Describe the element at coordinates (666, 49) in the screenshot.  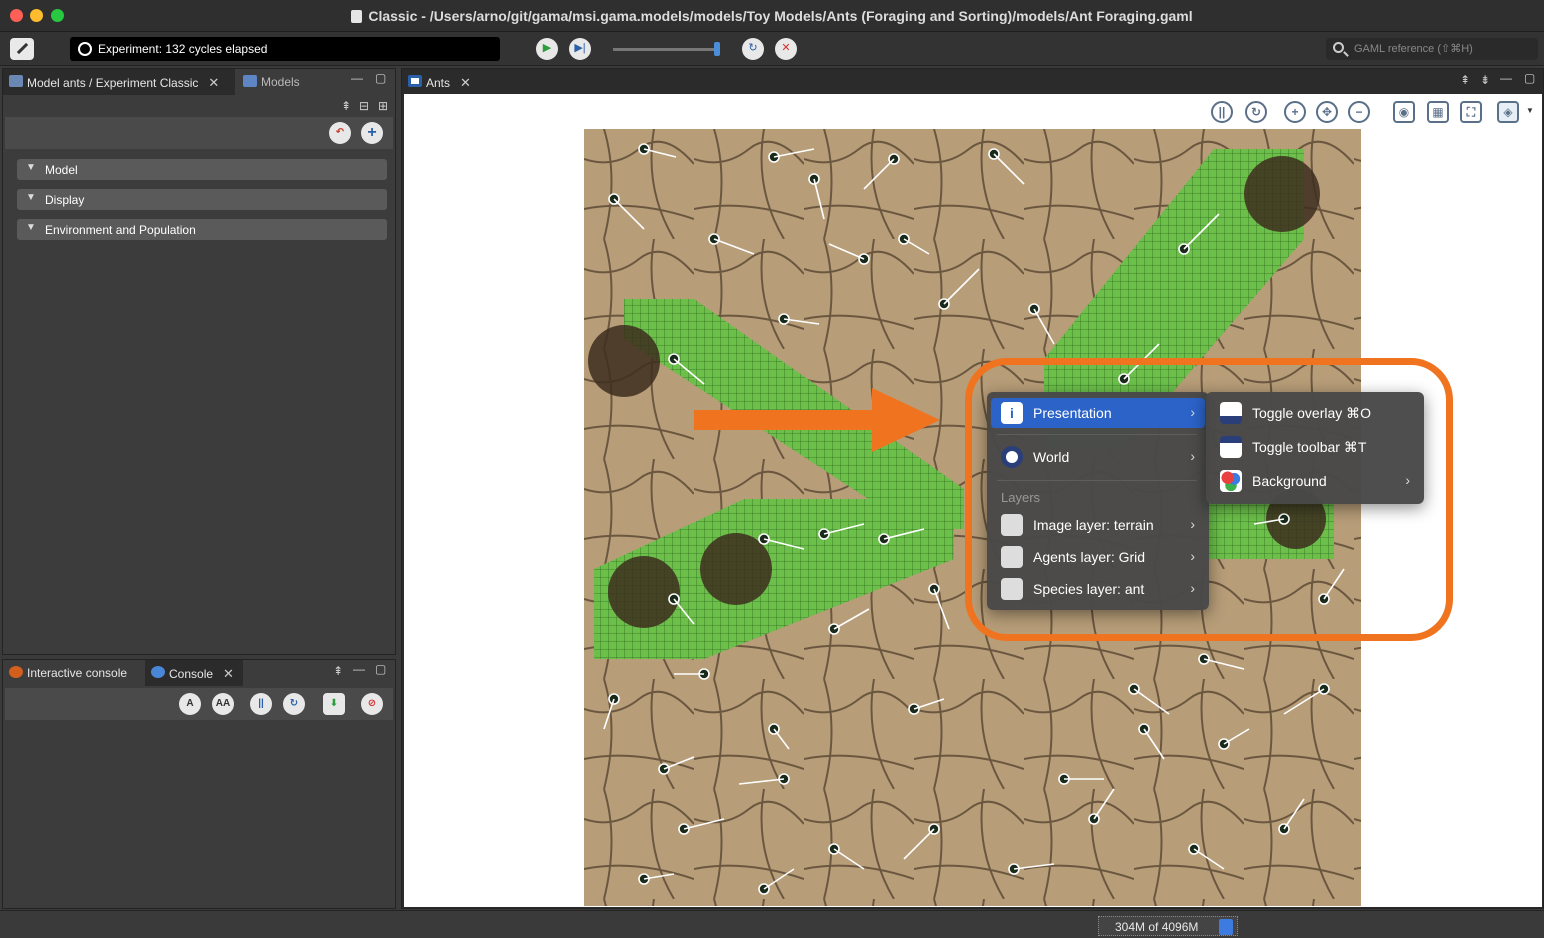
I see `speed-slider-track` at that location.